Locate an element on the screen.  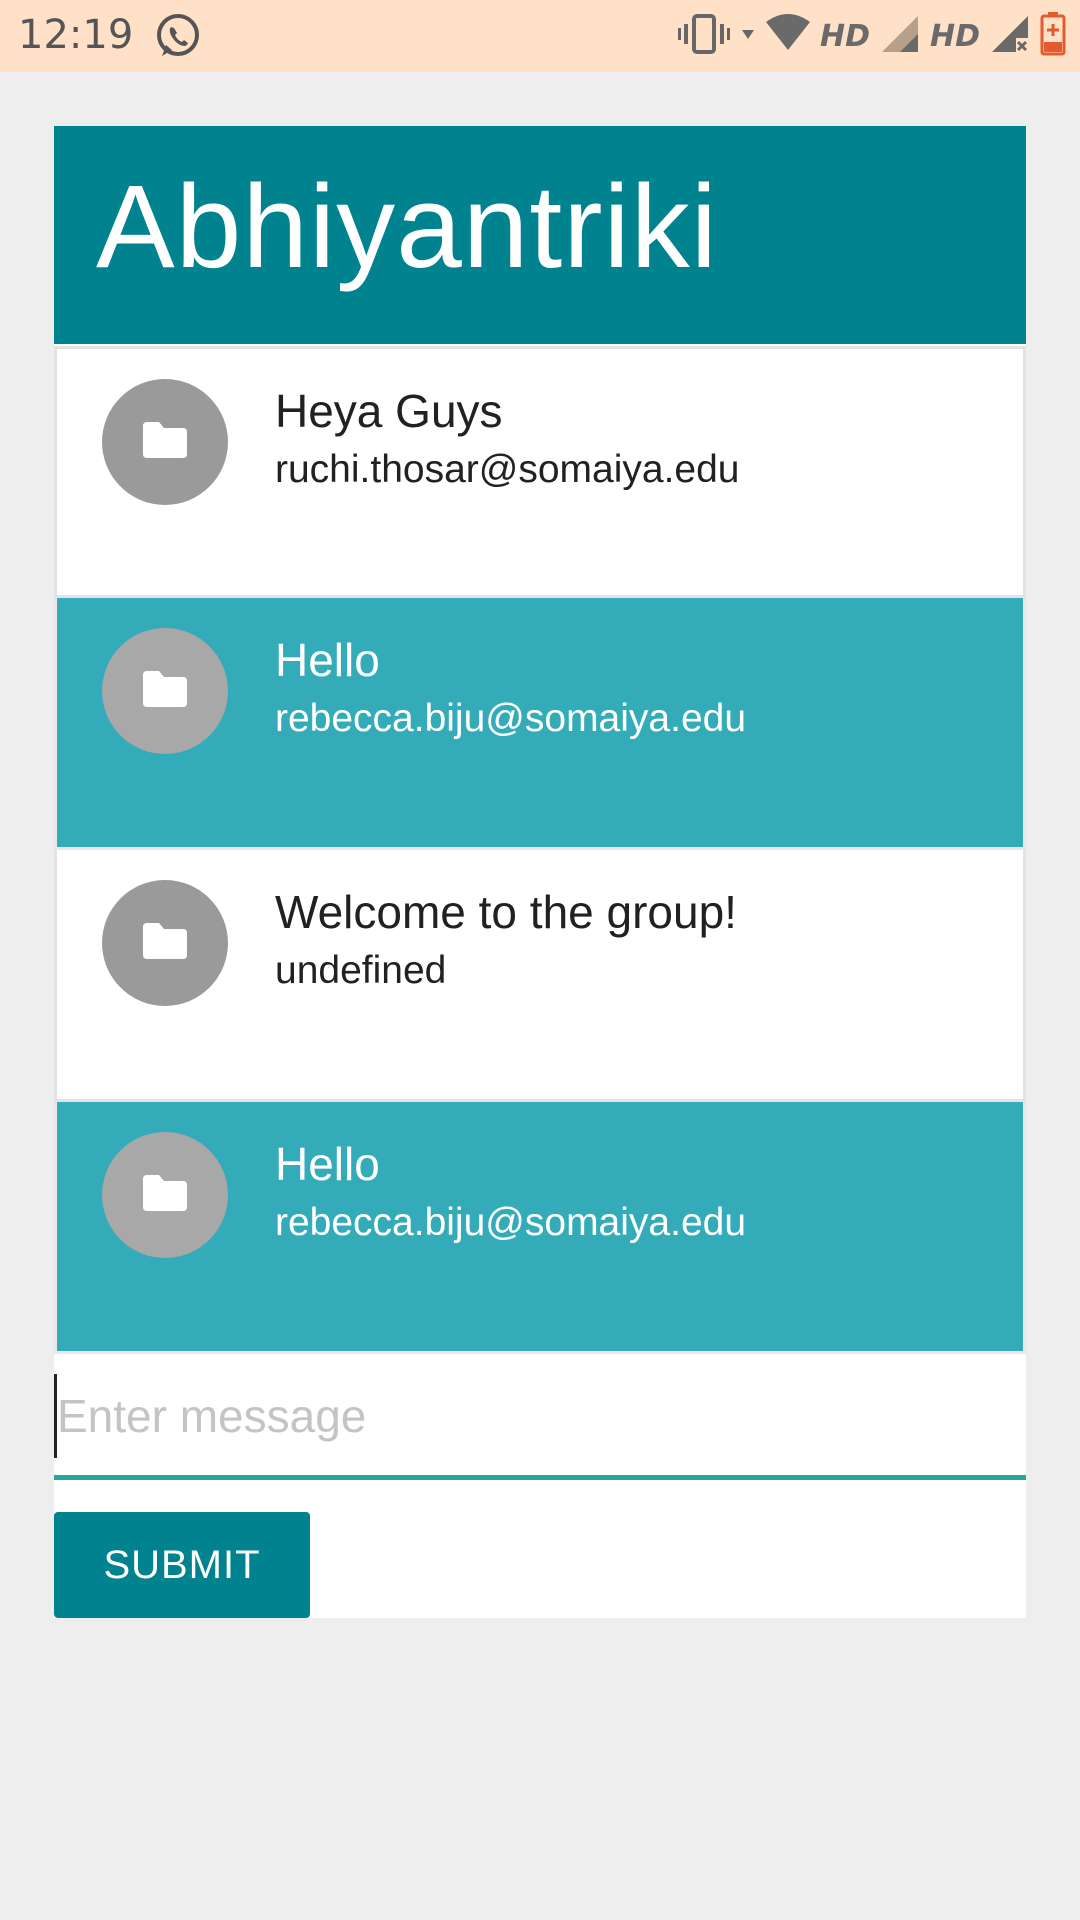
message-body: Heya Guys is located at coordinates (389, 411).